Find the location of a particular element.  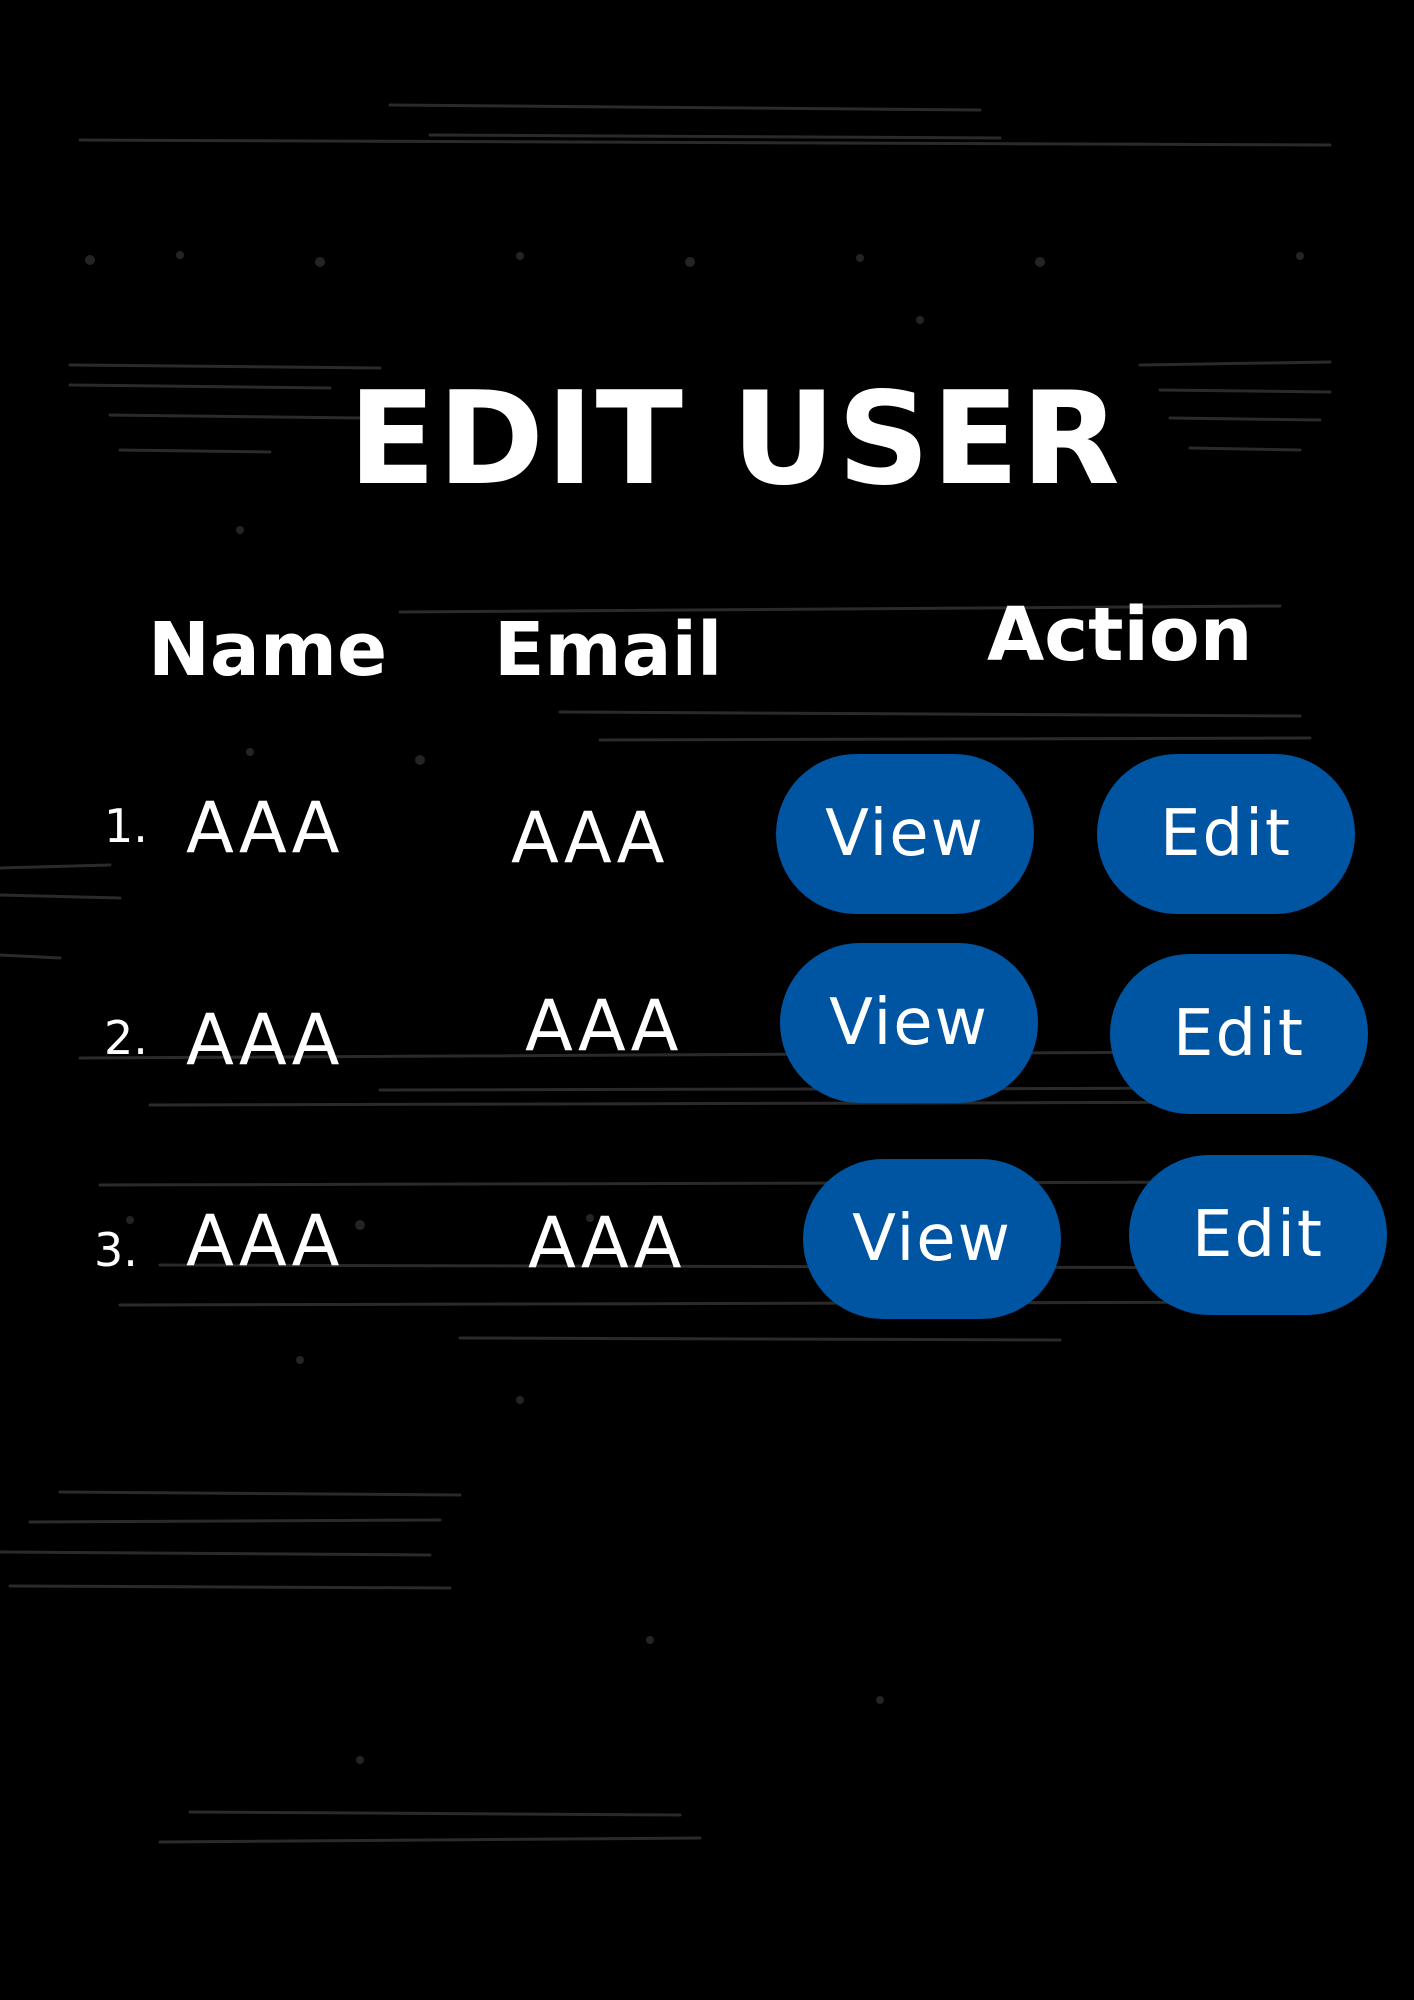

page-title: EDIT USER is located at coordinates (735, 439).